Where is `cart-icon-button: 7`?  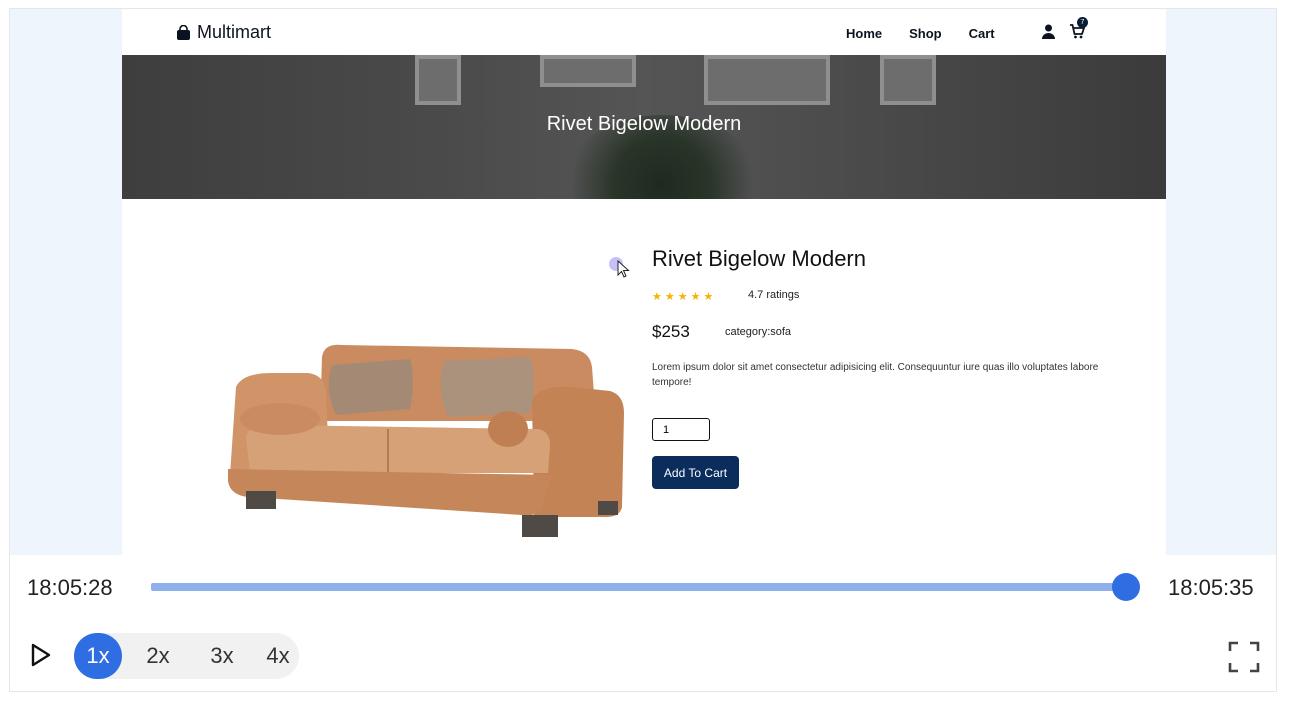
cart-icon-button: 7 is located at coordinates (1078, 28).